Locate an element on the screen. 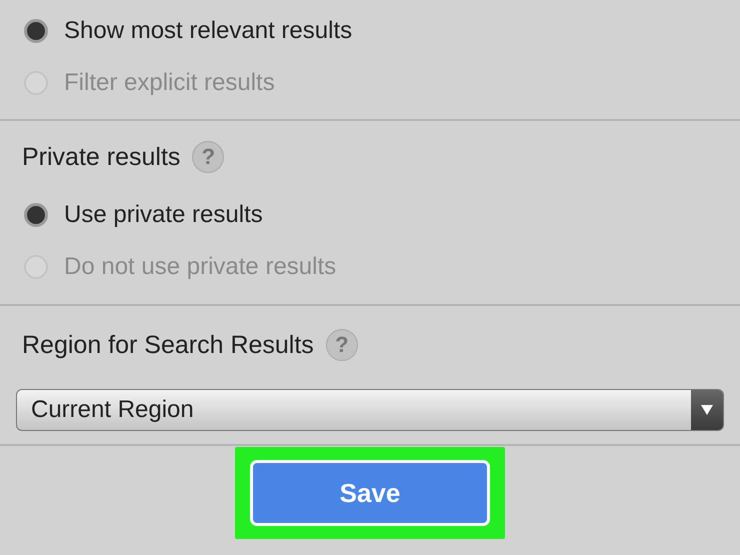 The image size is (740, 555). caret-icon is located at coordinates (707, 410).